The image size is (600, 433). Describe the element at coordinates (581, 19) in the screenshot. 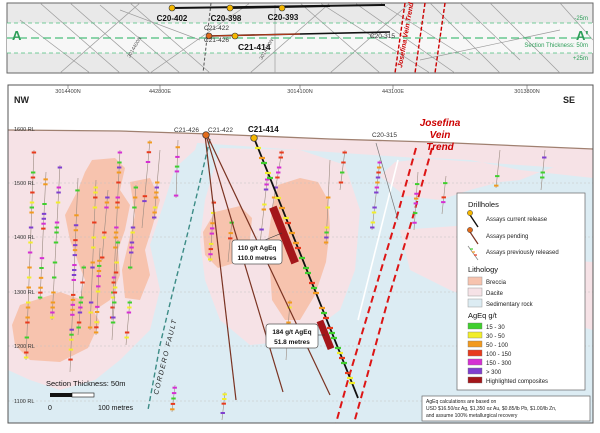

I see `plan-offset-label: -25m` at that location.